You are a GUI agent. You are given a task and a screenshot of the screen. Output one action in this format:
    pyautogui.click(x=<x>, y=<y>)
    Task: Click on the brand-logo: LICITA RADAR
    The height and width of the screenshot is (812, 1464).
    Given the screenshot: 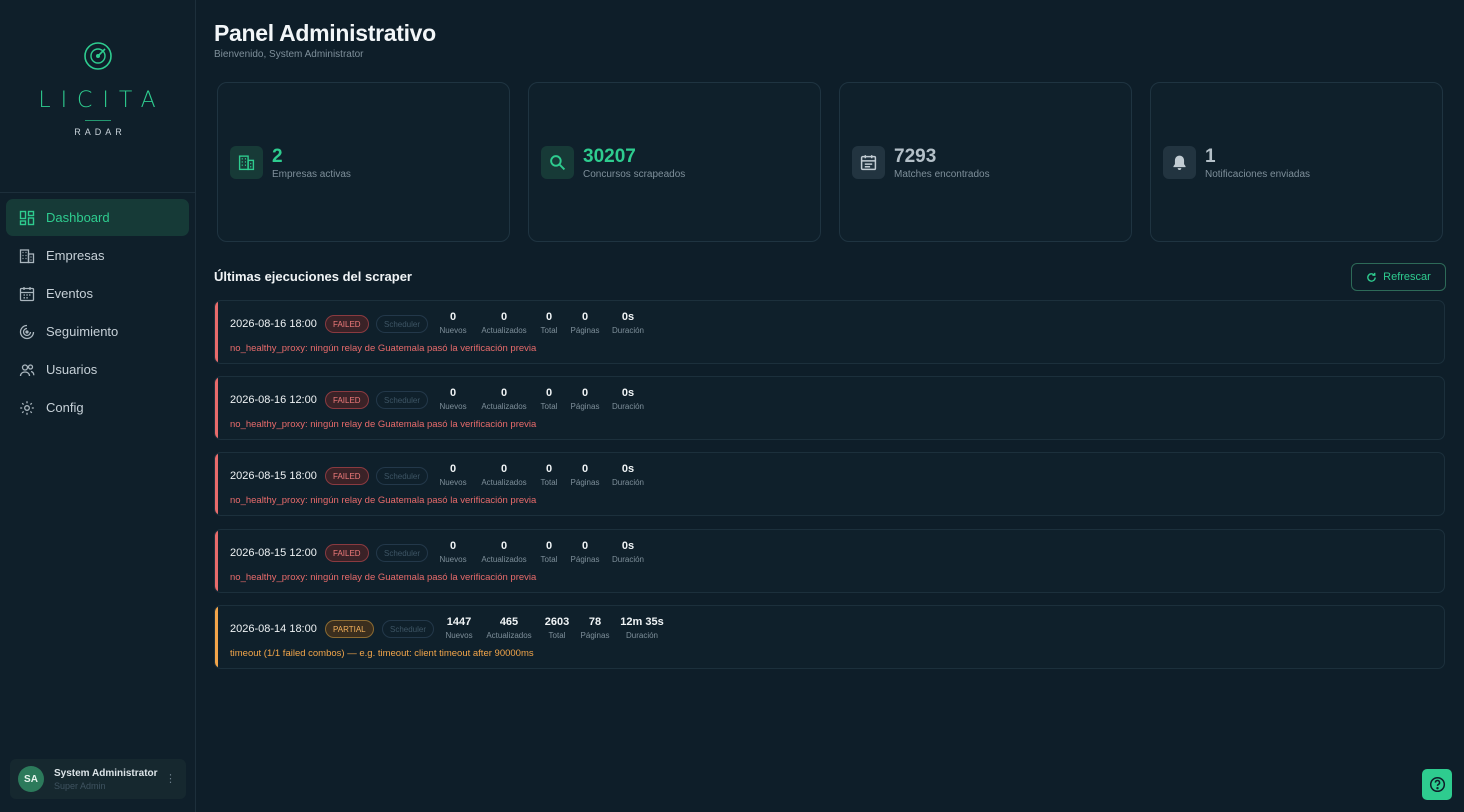 What is the action you would take?
    pyautogui.click(x=98, y=88)
    